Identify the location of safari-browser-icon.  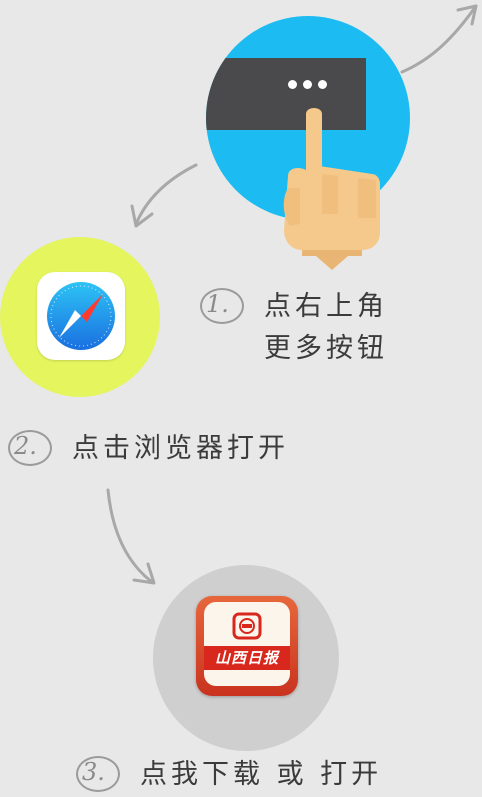
(81, 316).